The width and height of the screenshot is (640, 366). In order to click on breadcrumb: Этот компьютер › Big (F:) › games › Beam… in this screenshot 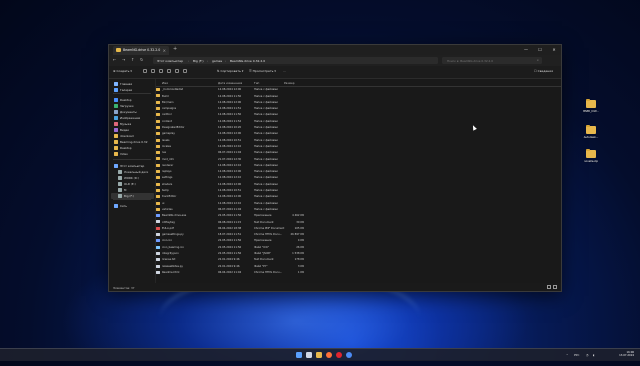, I will do `click(295, 60)`.